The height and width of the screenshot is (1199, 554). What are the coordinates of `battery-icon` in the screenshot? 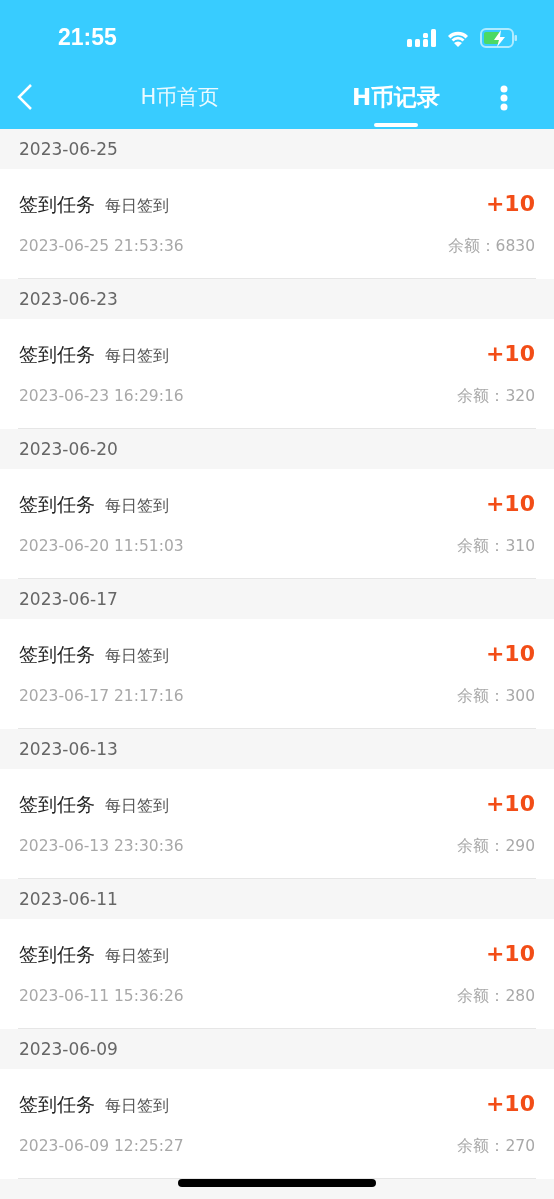 It's located at (499, 37).